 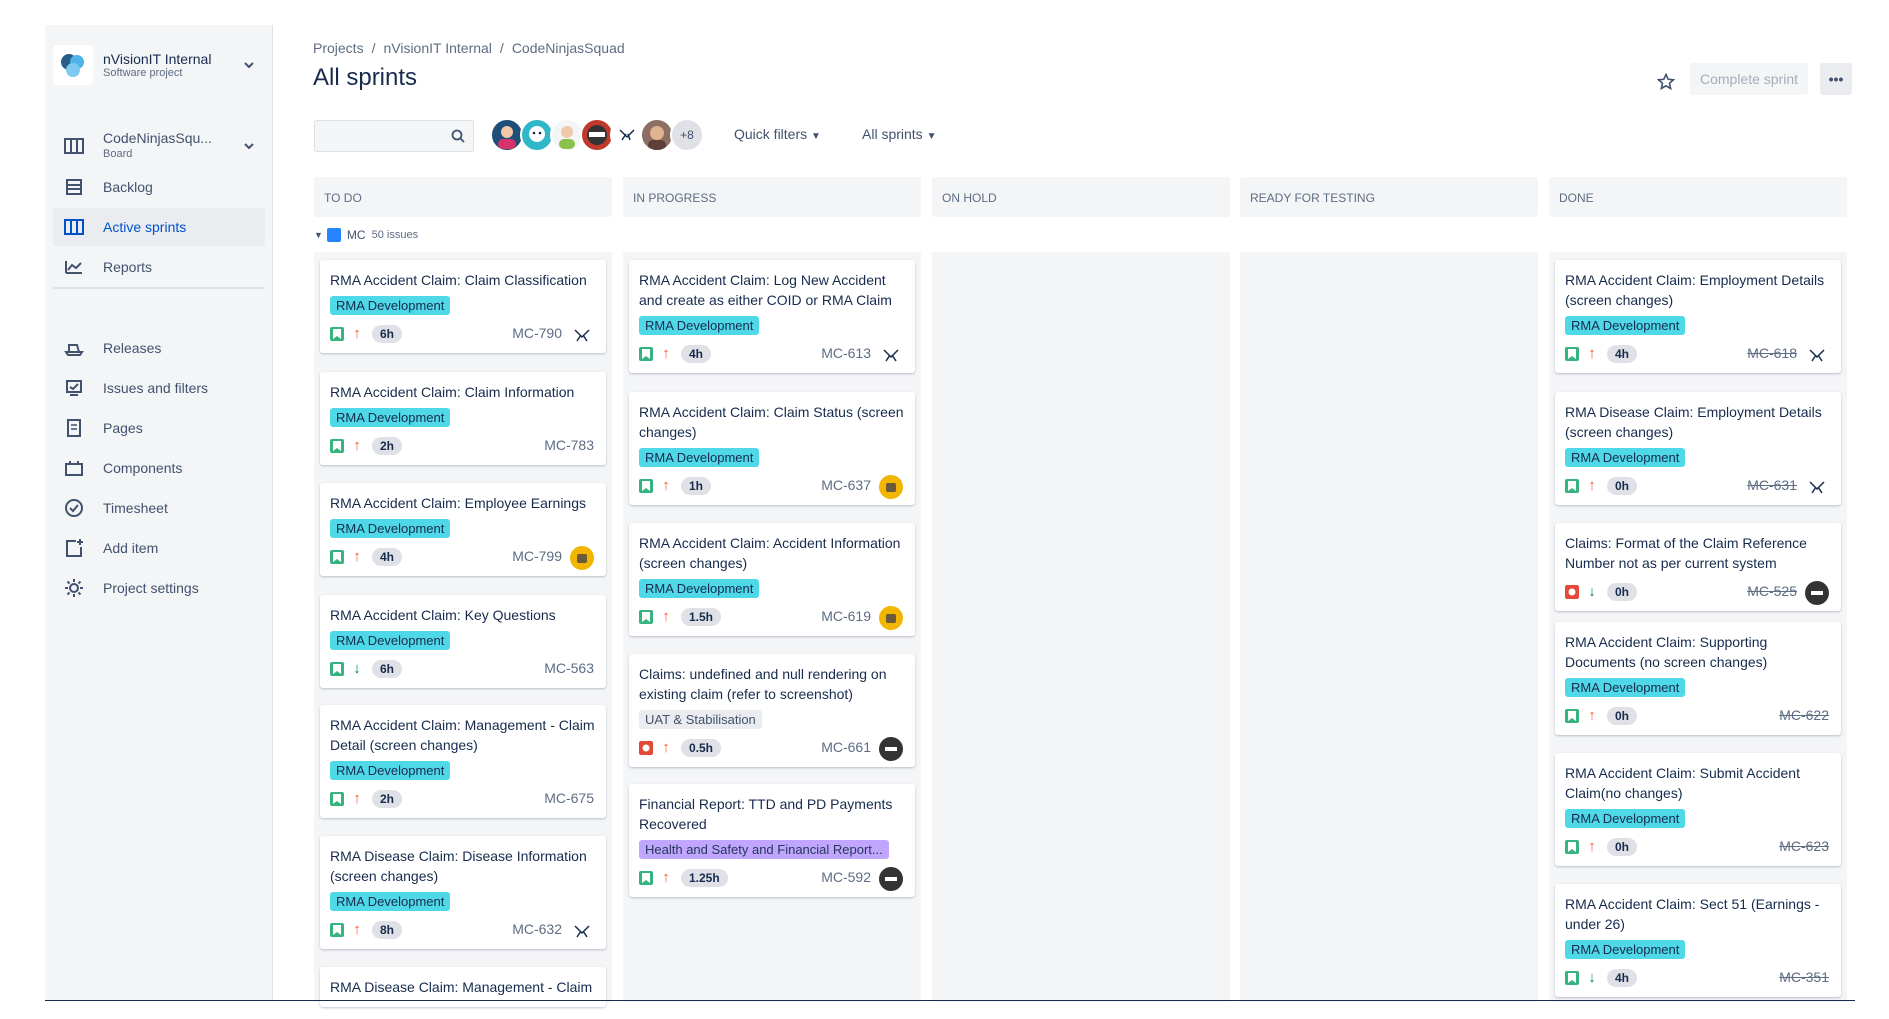 What do you see at coordinates (569, 445) in the screenshot?
I see `issue-key: MC-783` at bounding box center [569, 445].